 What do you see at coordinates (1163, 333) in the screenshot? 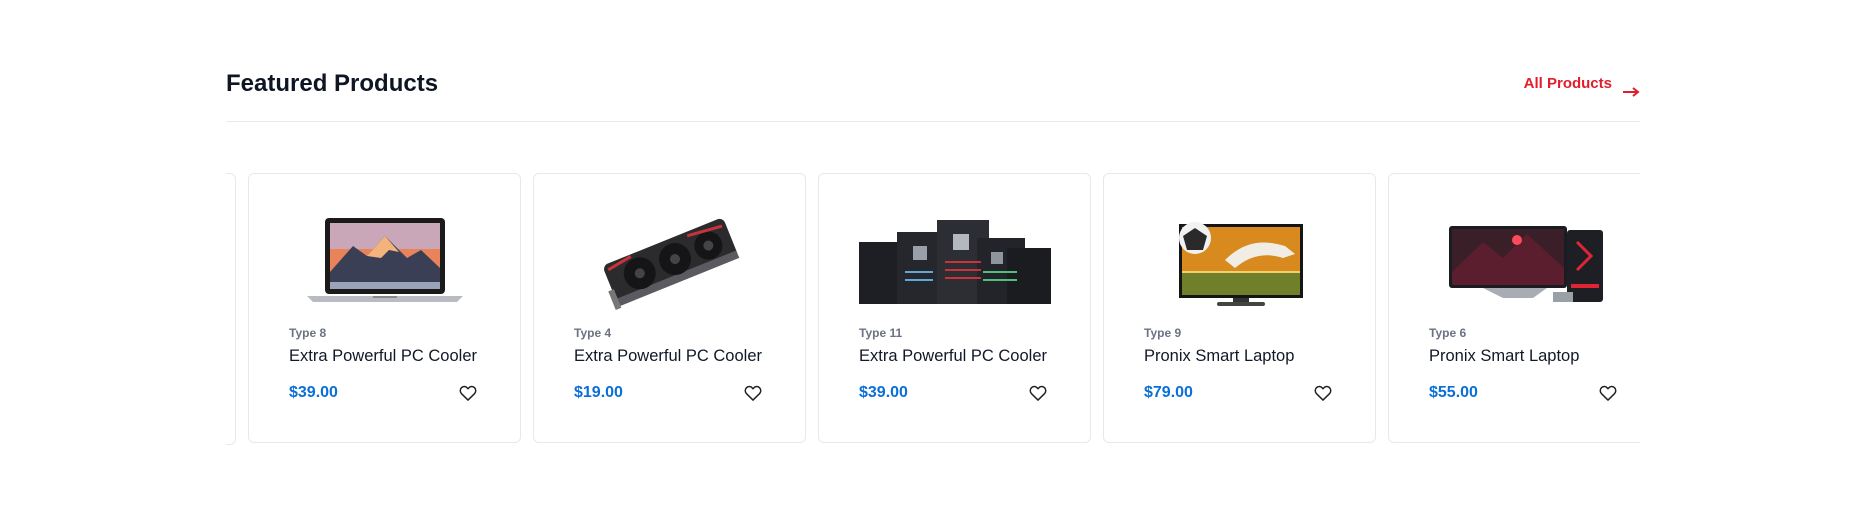
I see `product-type: Type 9` at bounding box center [1163, 333].